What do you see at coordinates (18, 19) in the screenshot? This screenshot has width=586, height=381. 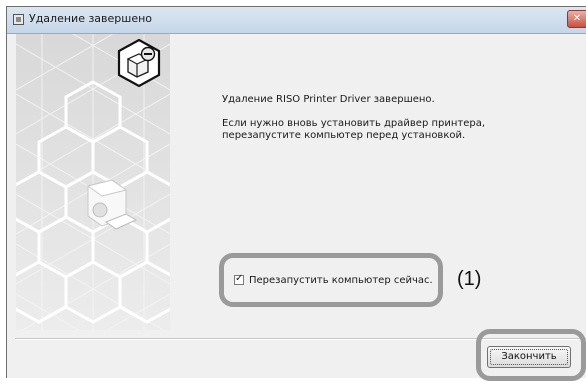 I see `window-app-icon` at bounding box center [18, 19].